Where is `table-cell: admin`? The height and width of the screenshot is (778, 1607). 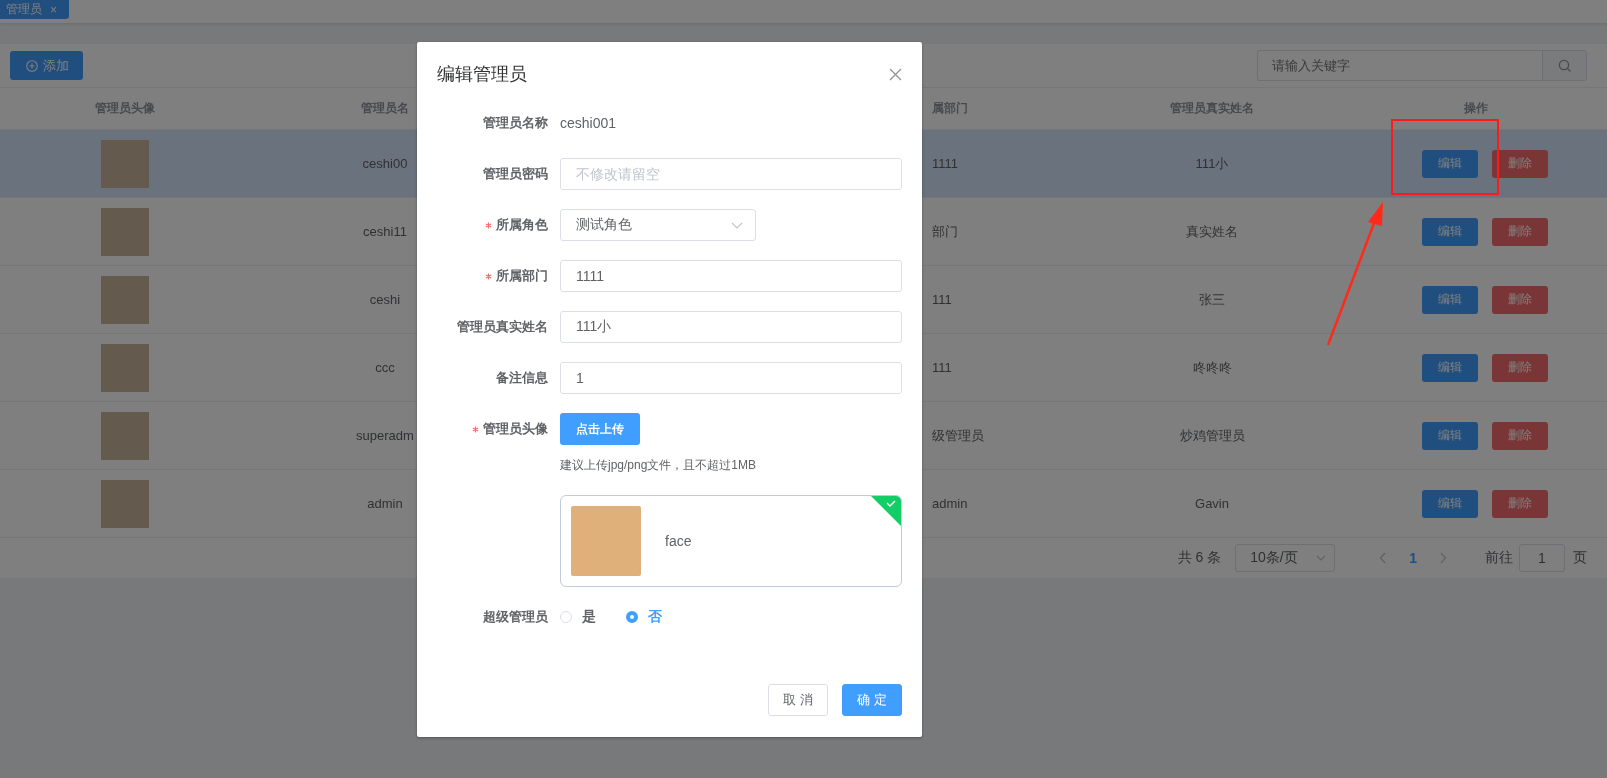 table-cell: admin is located at coordinates (385, 503).